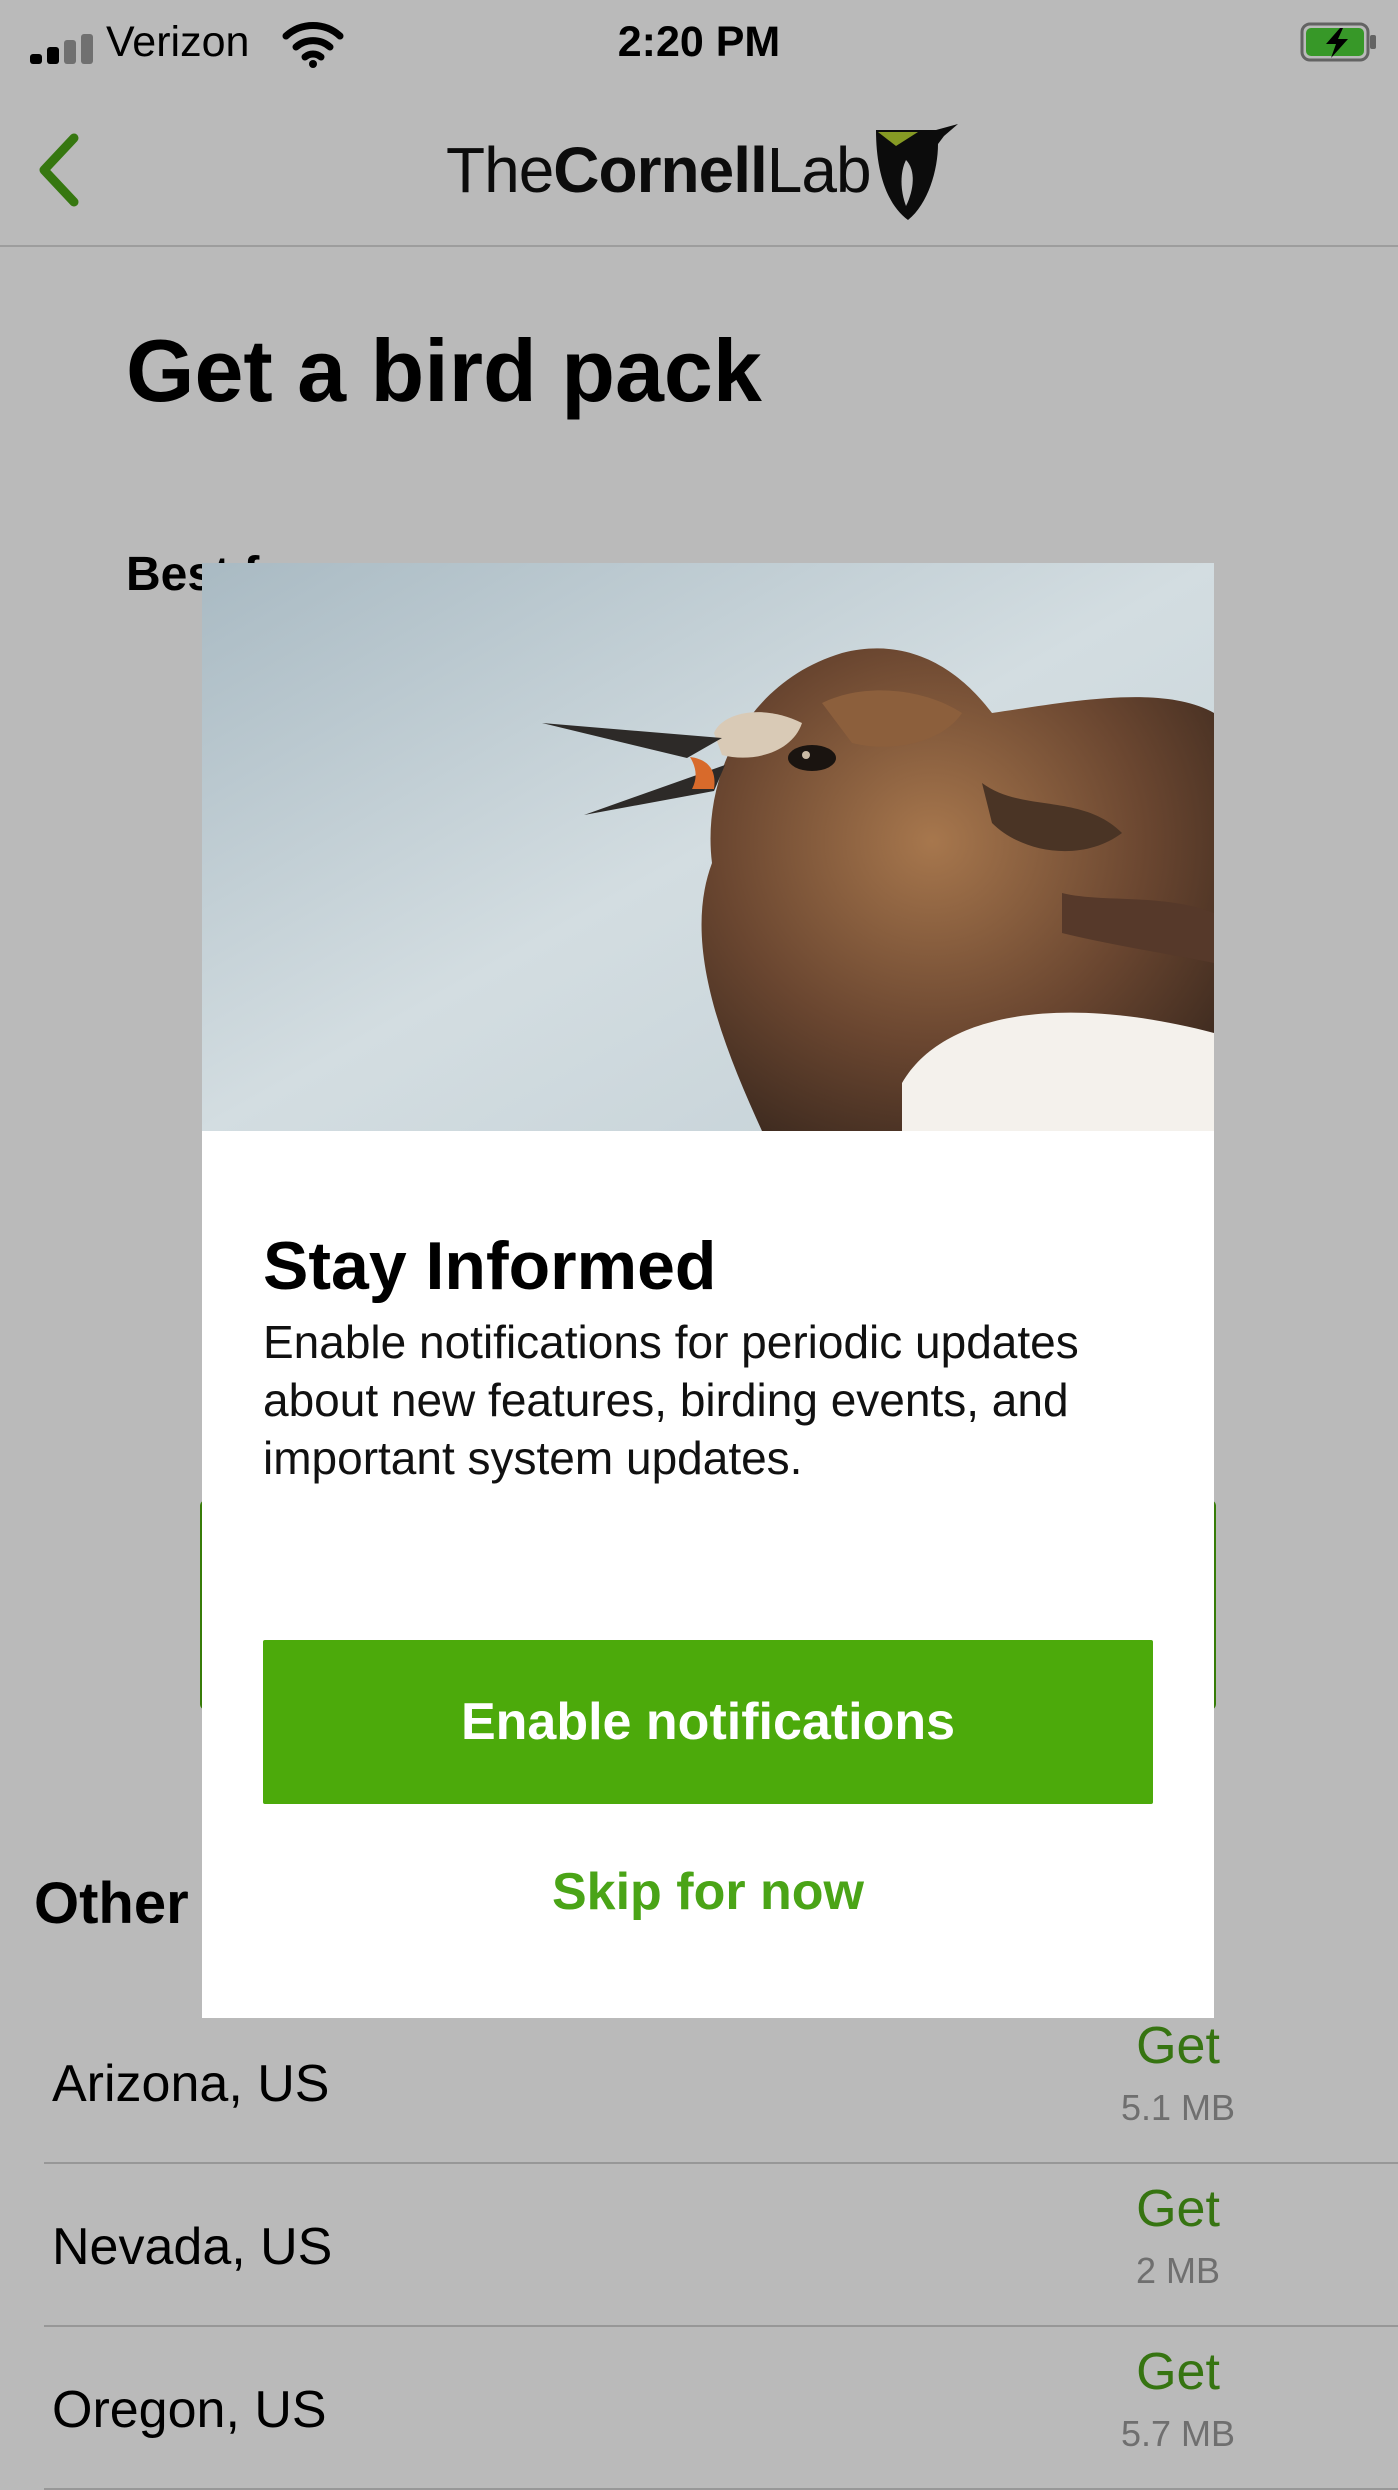 The width and height of the screenshot is (1398, 2490). What do you see at coordinates (708, 1722) in the screenshot?
I see `enable-notifications-button: Enable notifications` at bounding box center [708, 1722].